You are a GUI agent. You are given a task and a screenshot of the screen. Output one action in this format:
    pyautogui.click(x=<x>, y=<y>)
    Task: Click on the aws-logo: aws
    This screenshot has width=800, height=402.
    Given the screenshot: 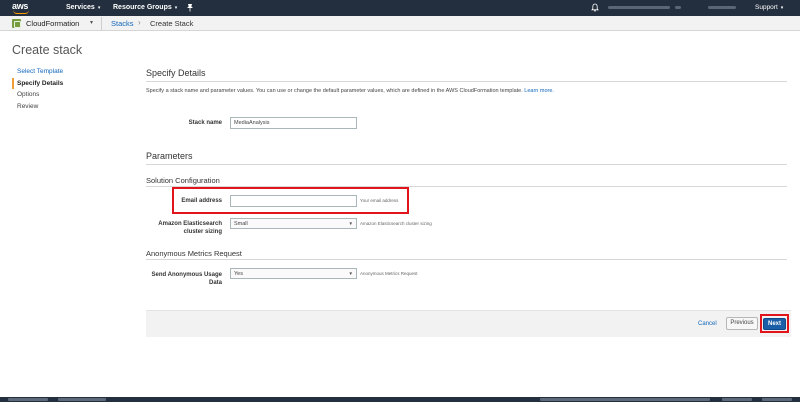 What is the action you would take?
    pyautogui.click(x=23, y=8)
    